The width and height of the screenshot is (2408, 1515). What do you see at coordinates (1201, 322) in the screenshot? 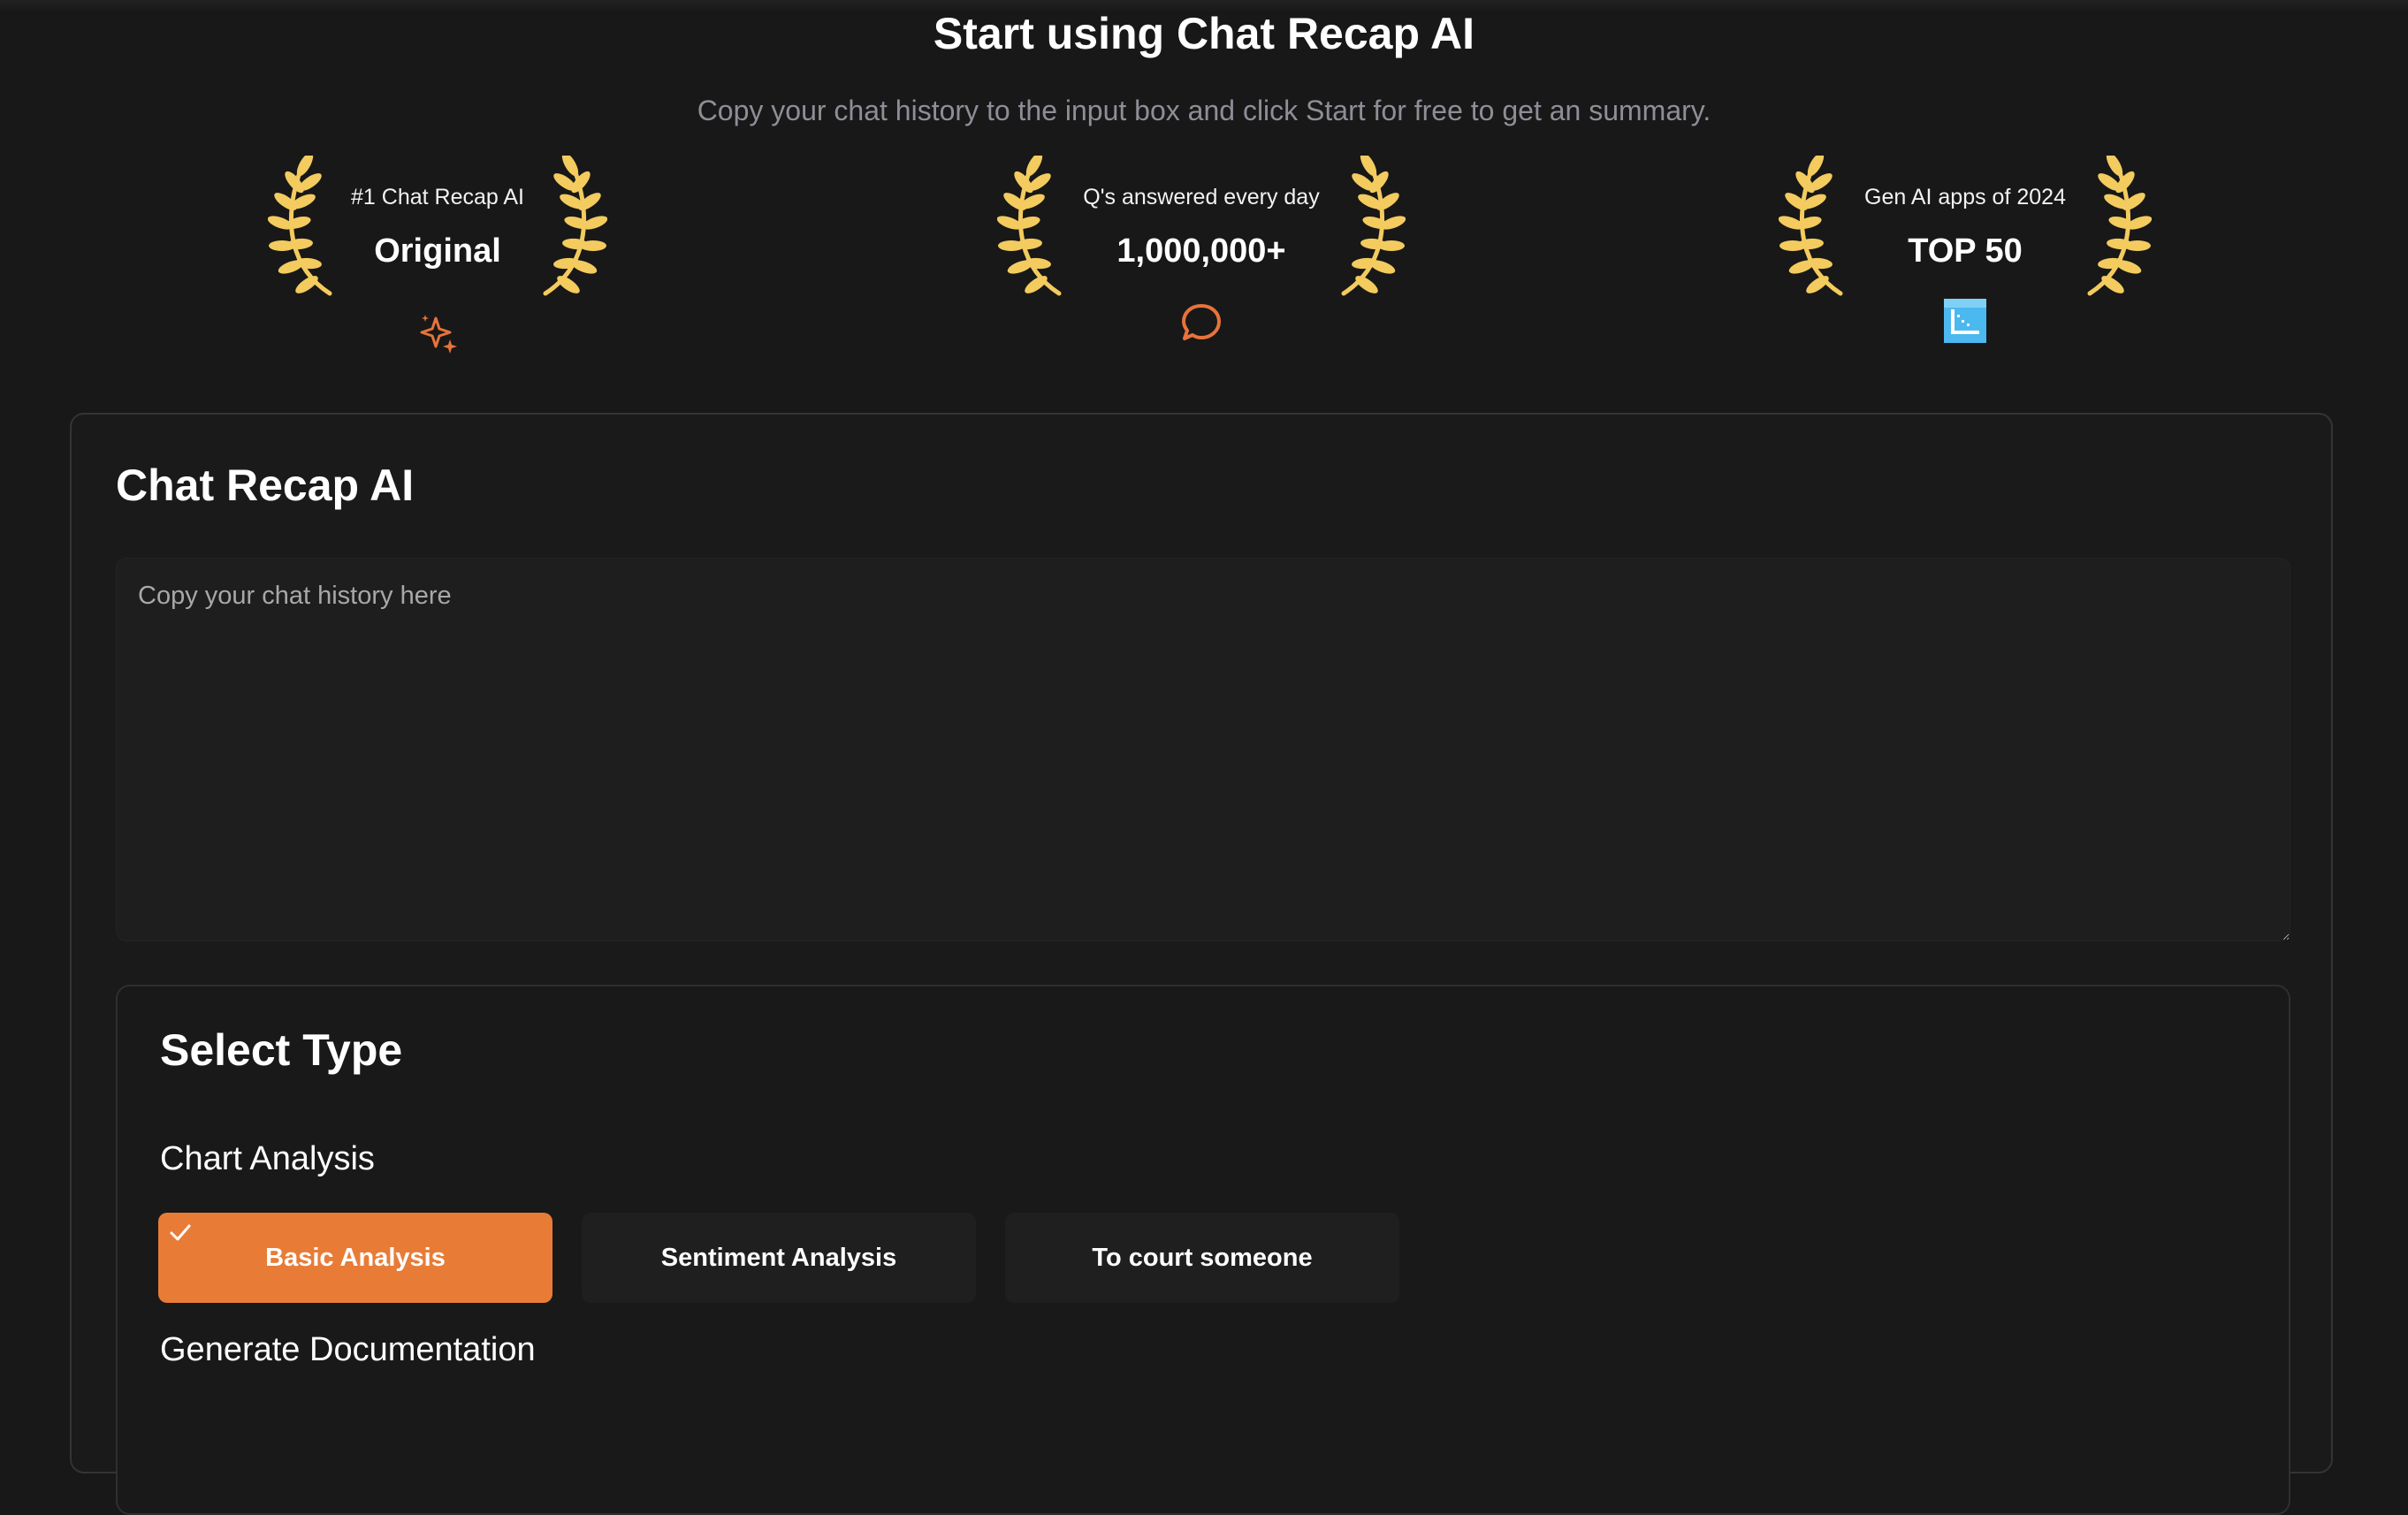
I see `chat-bubble-icon` at bounding box center [1201, 322].